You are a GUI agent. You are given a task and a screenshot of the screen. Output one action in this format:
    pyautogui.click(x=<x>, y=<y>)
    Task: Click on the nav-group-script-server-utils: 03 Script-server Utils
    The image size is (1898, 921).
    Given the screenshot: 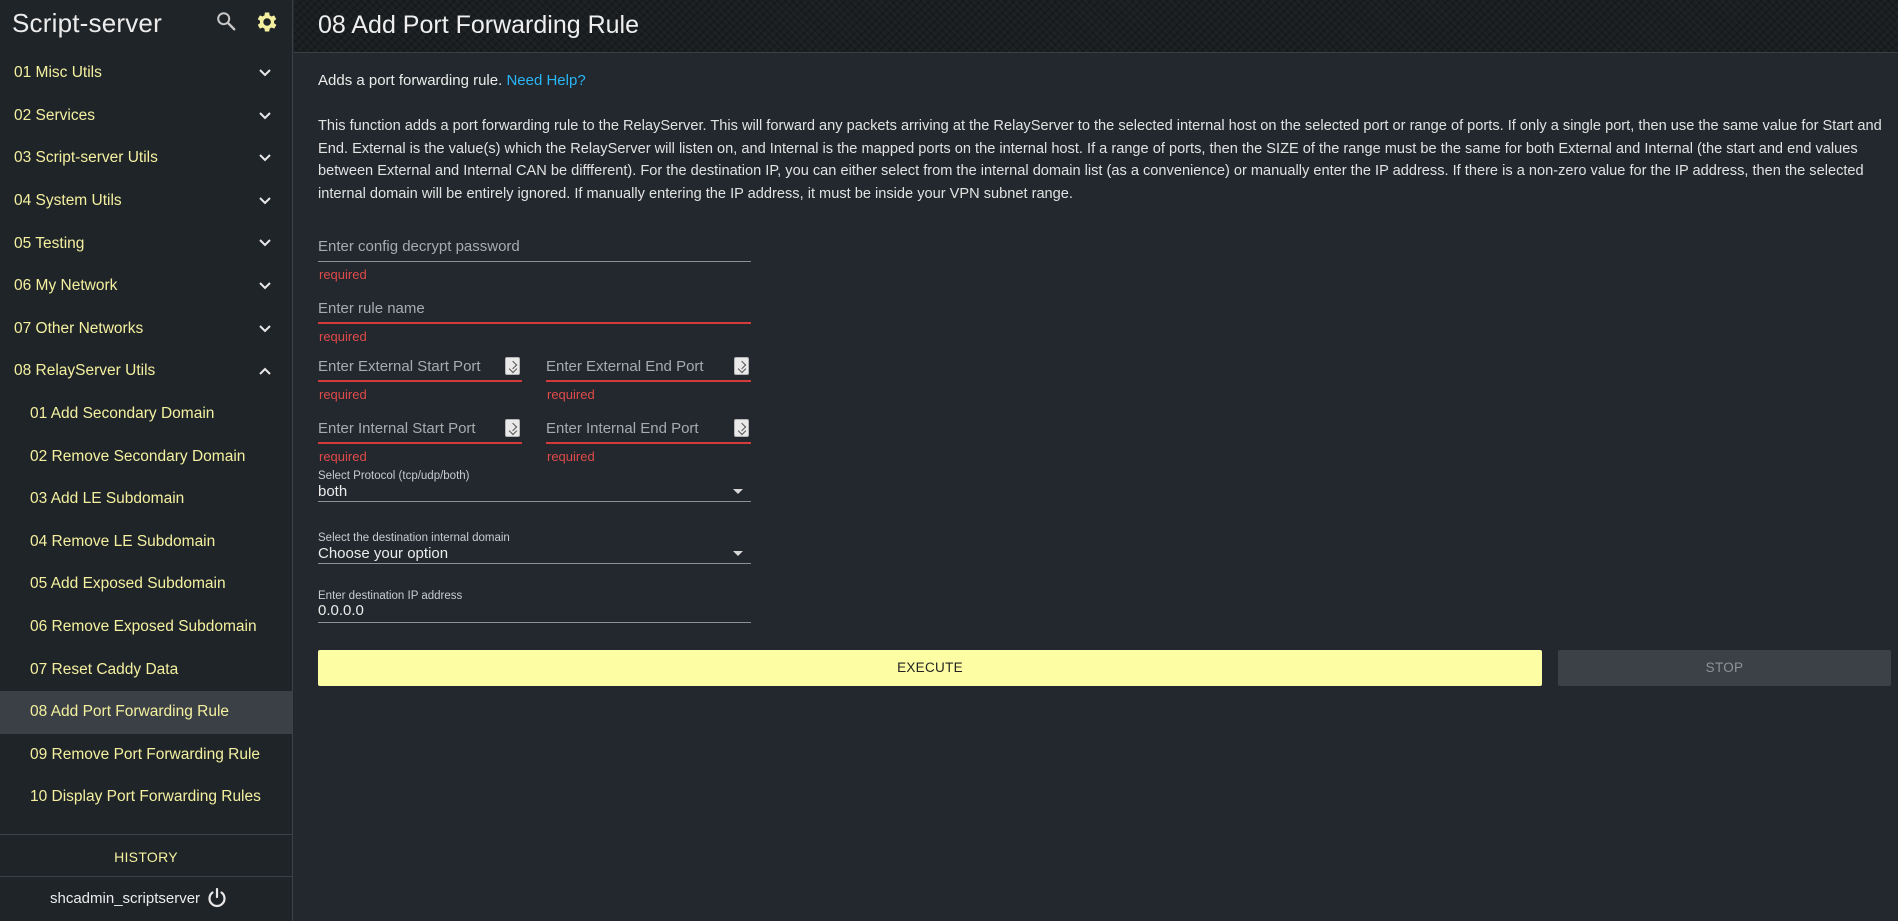 What is the action you would take?
    pyautogui.click(x=146, y=158)
    